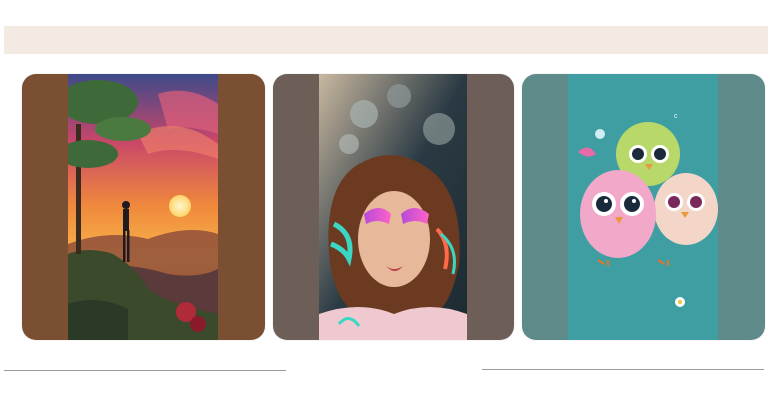  Describe the element at coordinates (145, 370) in the screenshot. I see `bottom-divider-left` at that location.